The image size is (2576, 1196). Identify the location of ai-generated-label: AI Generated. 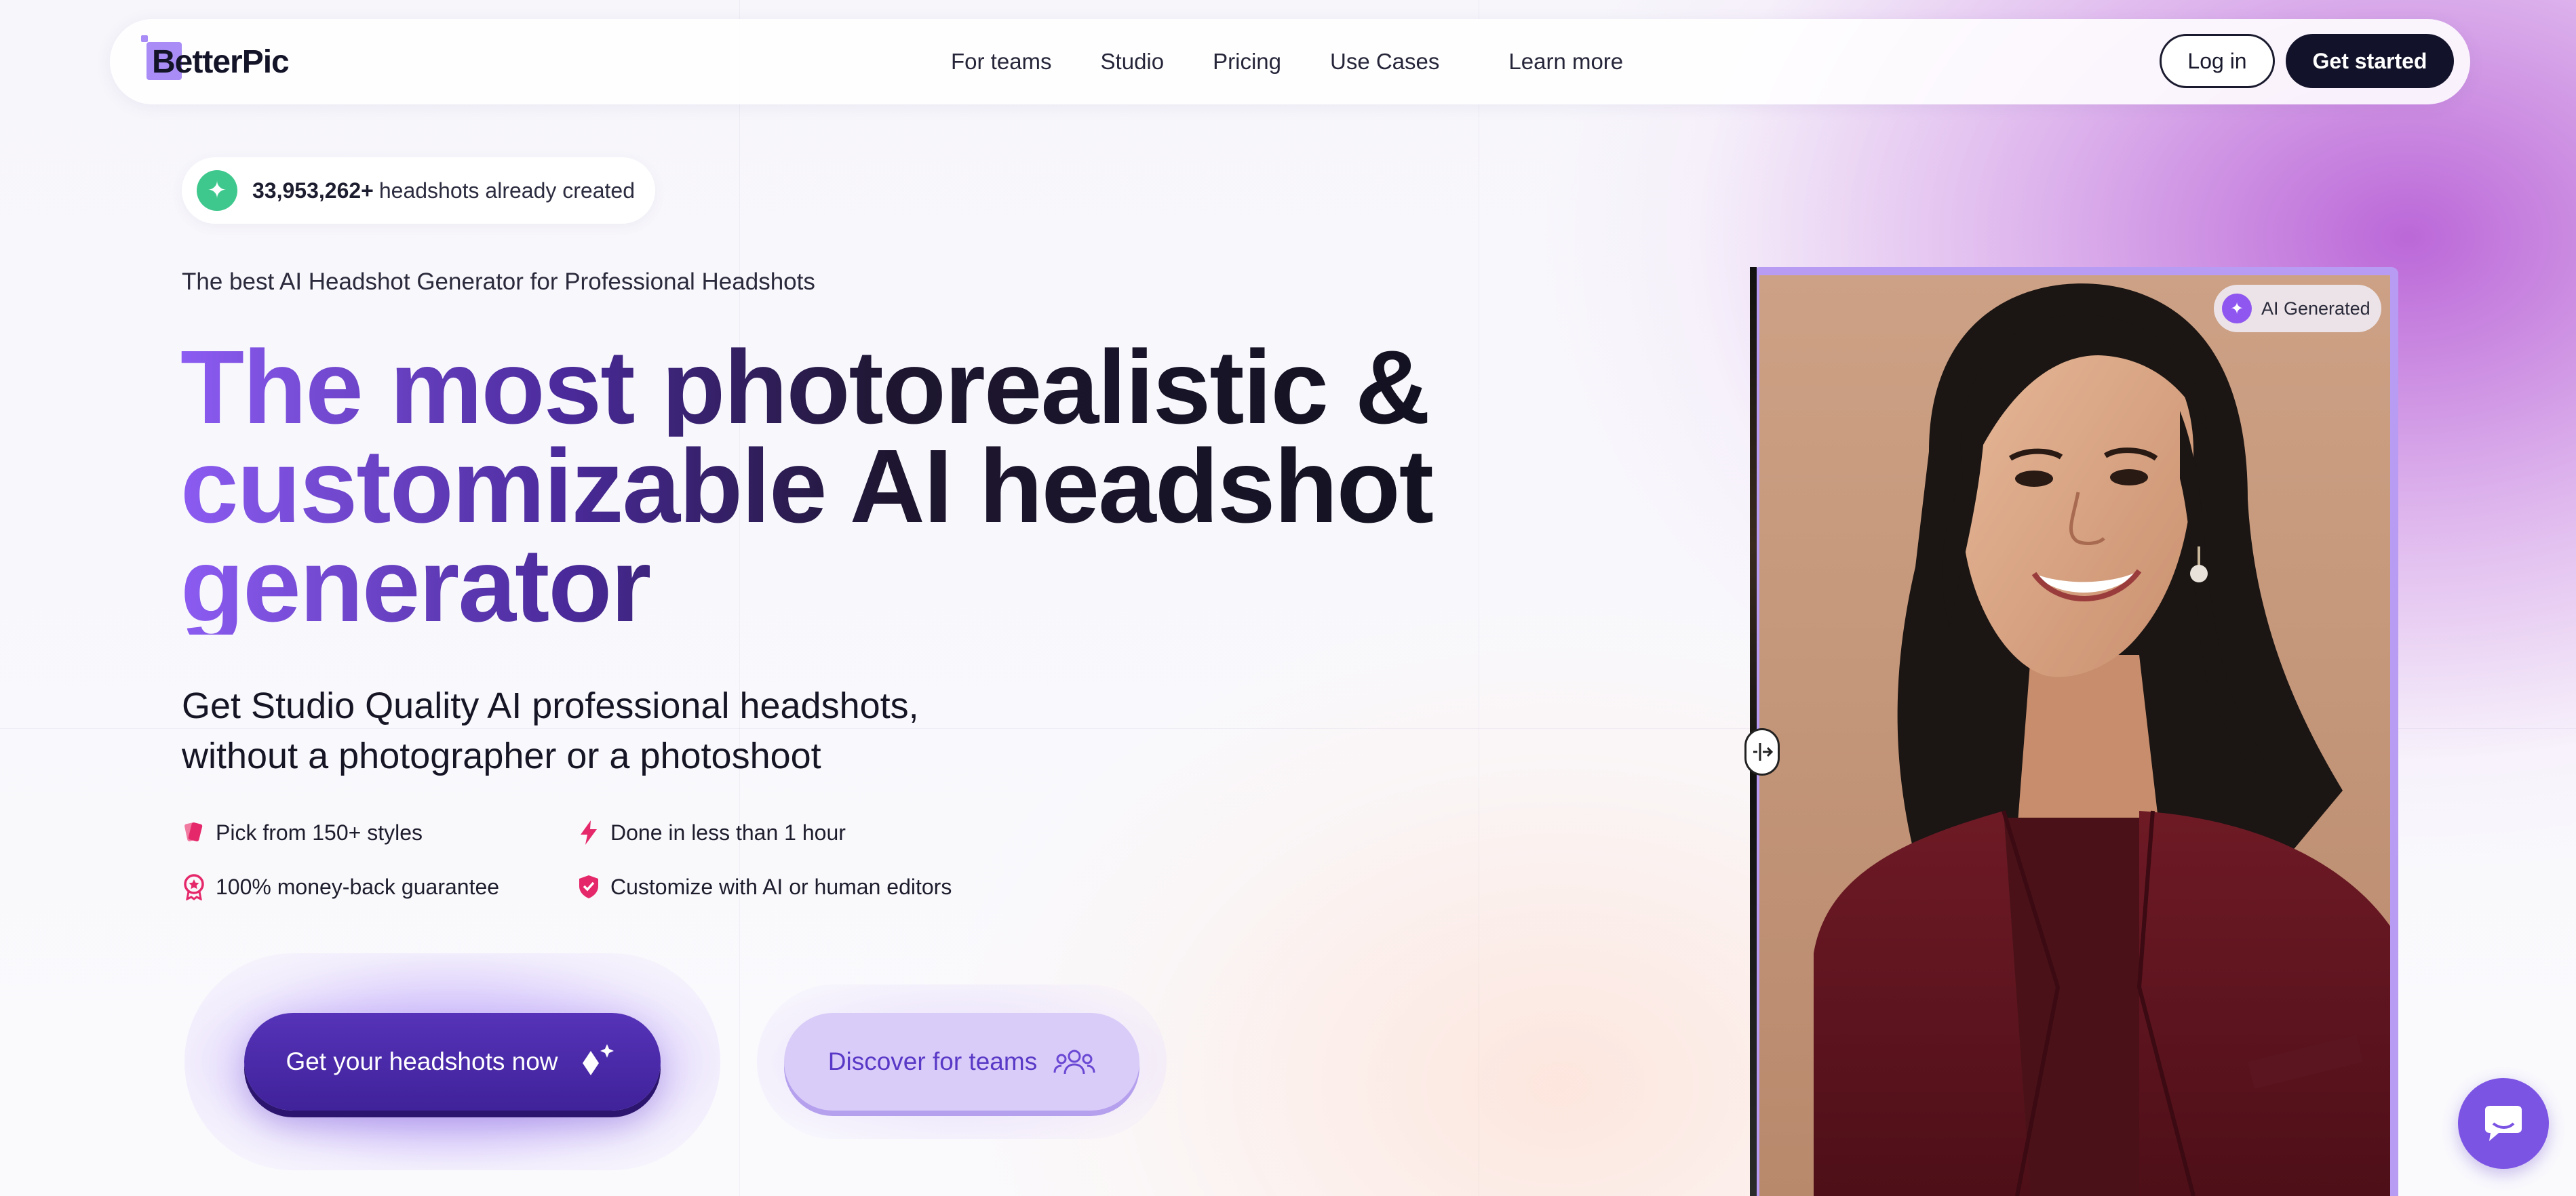
(2315, 308).